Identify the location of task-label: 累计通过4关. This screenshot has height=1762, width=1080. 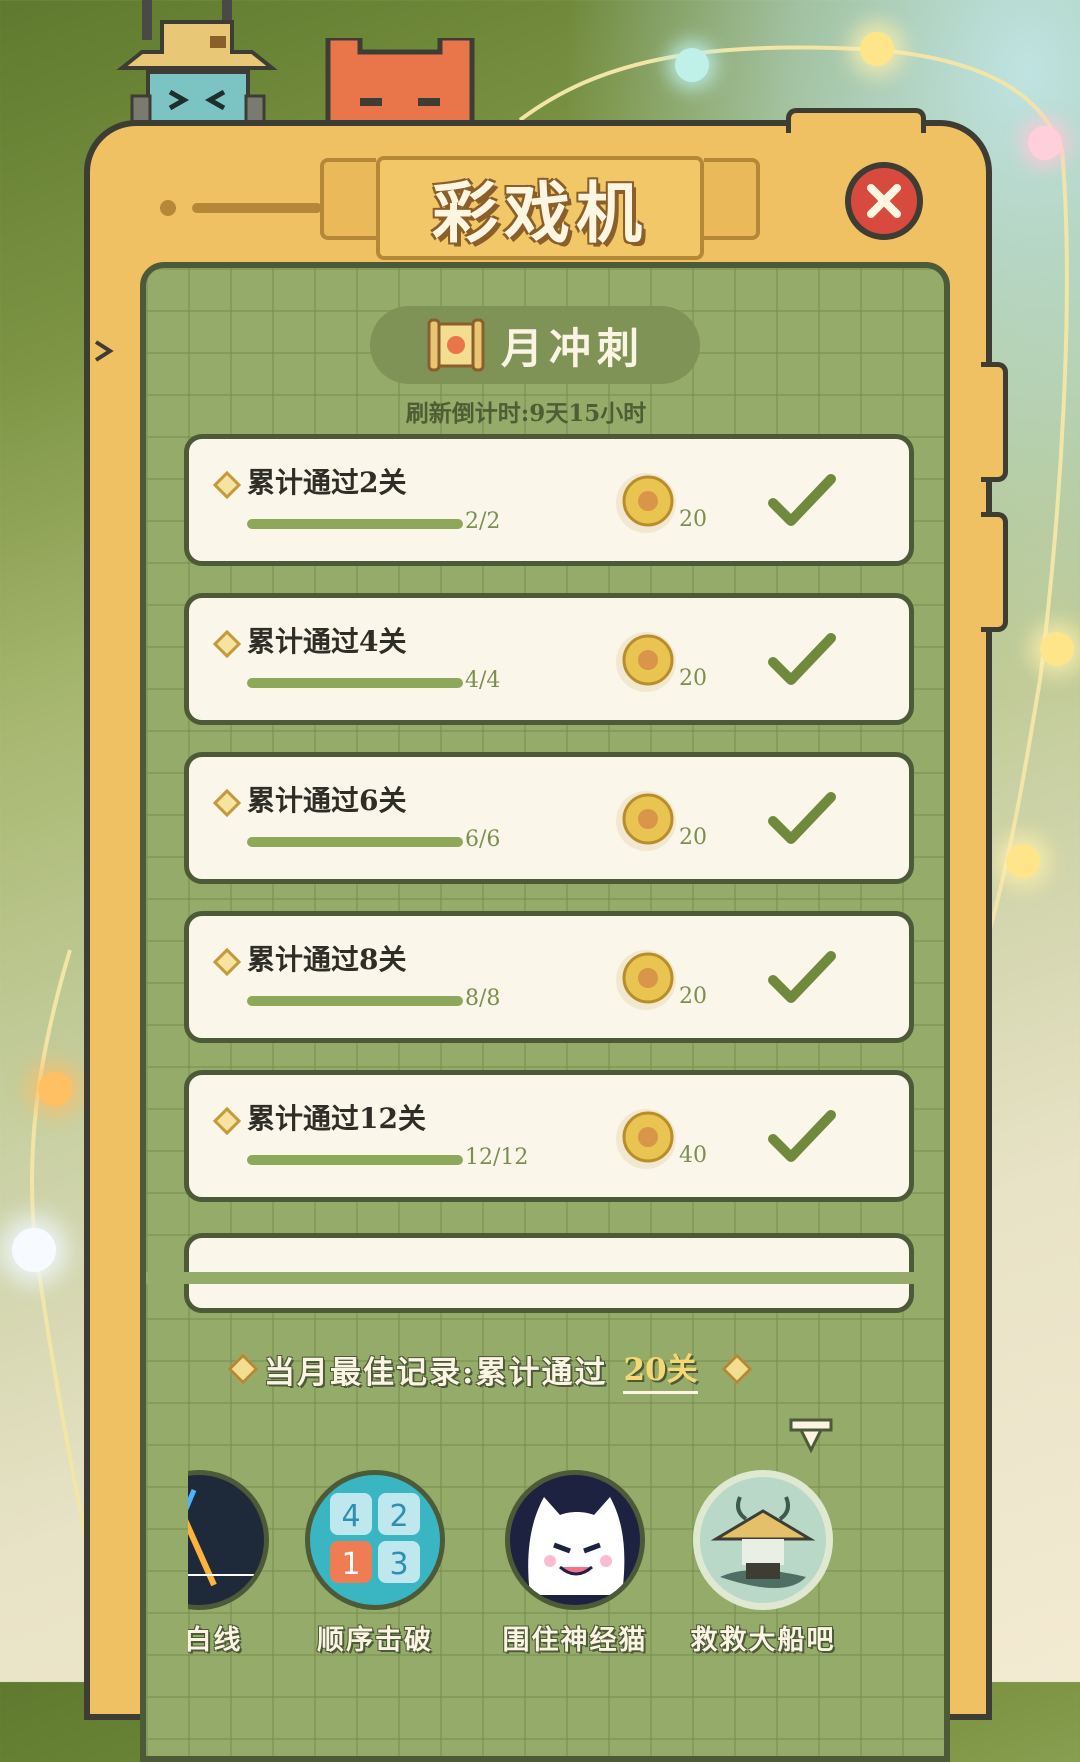
(327, 641).